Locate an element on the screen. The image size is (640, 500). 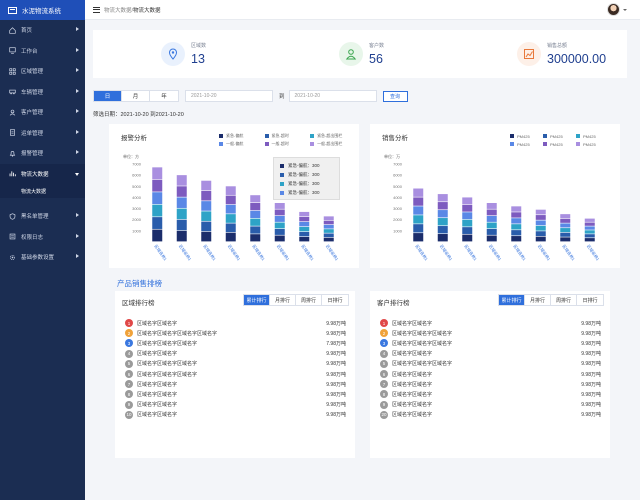
sidebar-item-blacklist: 黑名单管理 is located at coordinates (42, 216).